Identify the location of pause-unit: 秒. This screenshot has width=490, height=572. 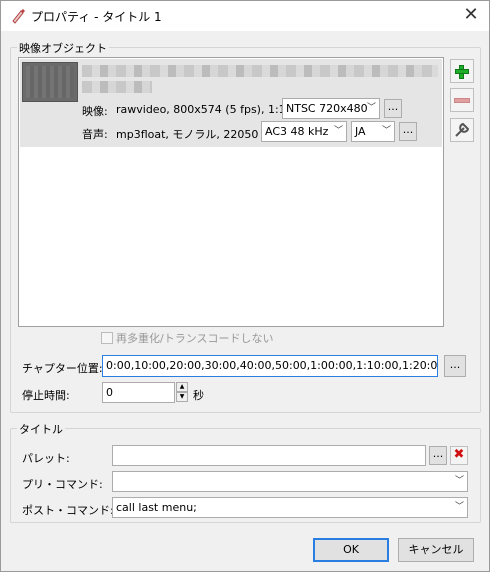
(198, 395).